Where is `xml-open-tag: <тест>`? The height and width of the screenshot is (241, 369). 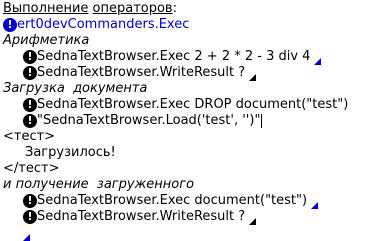 xml-open-tag: <тест> is located at coordinates (29, 136).